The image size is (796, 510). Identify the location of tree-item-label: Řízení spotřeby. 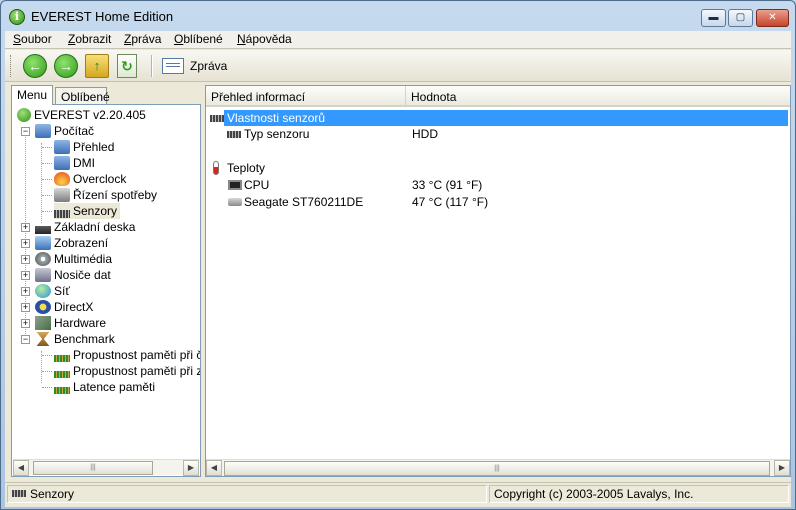
(115, 195).